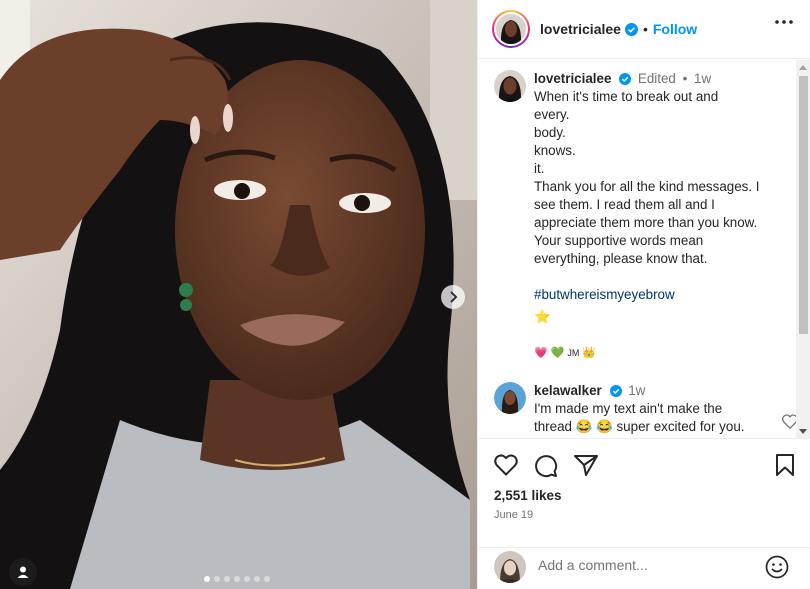  What do you see at coordinates (541, 353) in the screenshot?
I see `pink-heart-emoji: 💗` at bounding box center [541, 353].